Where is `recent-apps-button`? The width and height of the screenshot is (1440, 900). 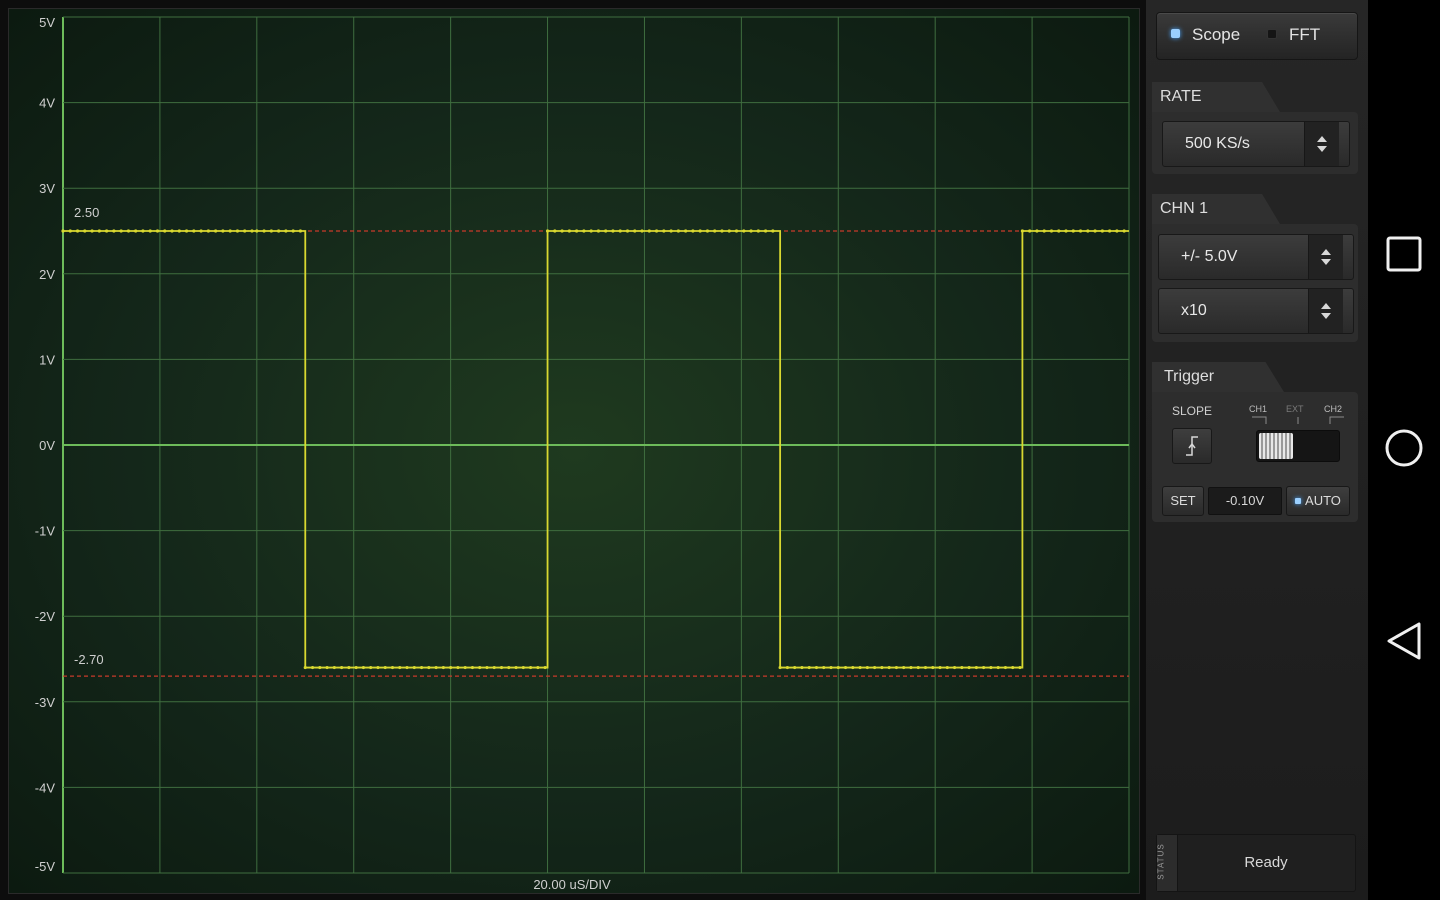 recent-apps-button is located at coordinates (1404, 254).